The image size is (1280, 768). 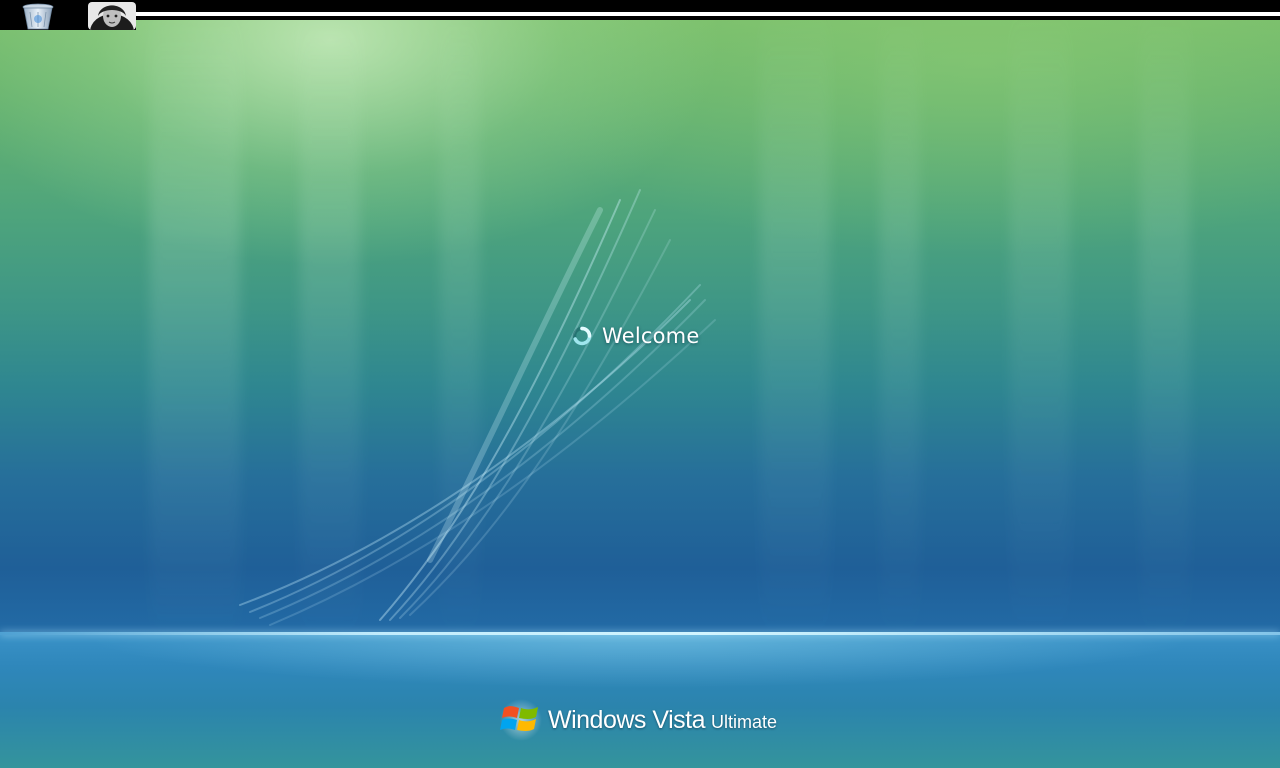 I want to click on windows-branding: Windows Vista Ultimate, so click(x=637, y=720).